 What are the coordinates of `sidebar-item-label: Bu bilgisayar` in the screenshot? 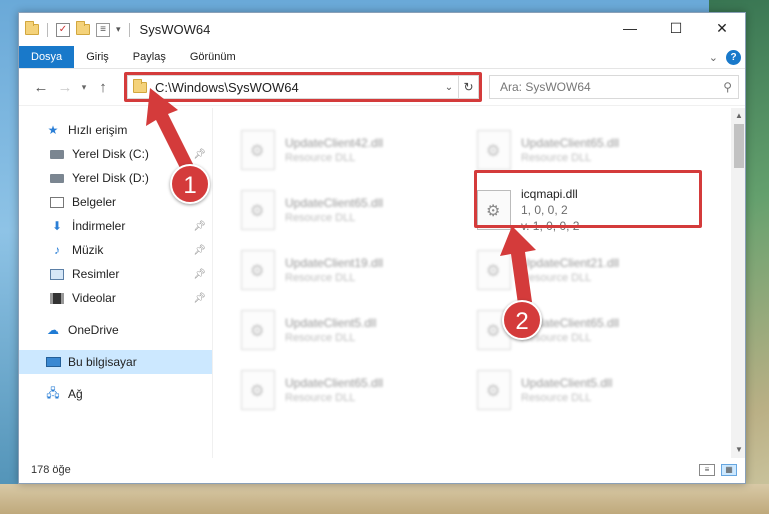 It's located at (102, 362).